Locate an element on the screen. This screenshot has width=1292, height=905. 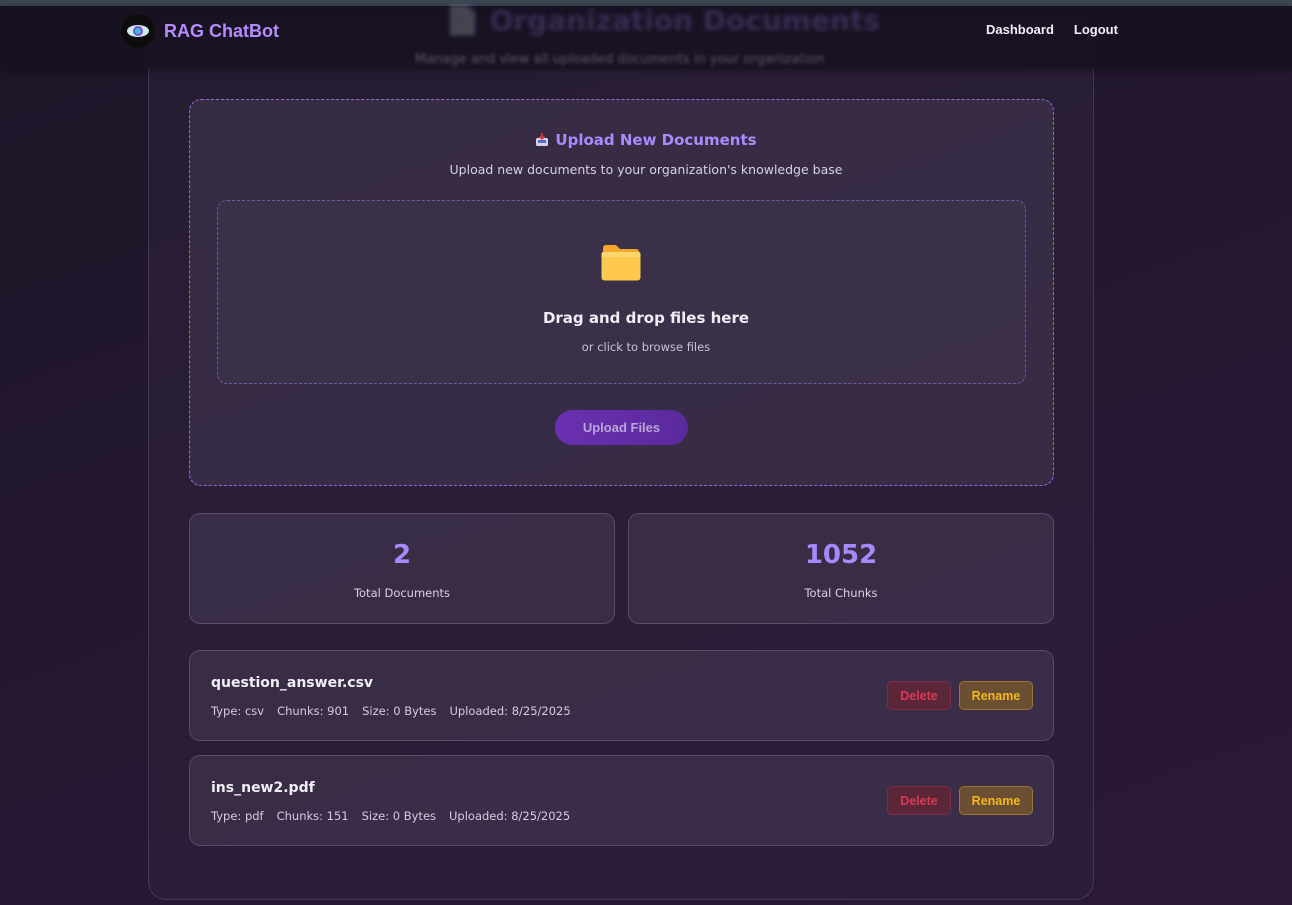
file-dropzone is located at coordinates (621, 292).